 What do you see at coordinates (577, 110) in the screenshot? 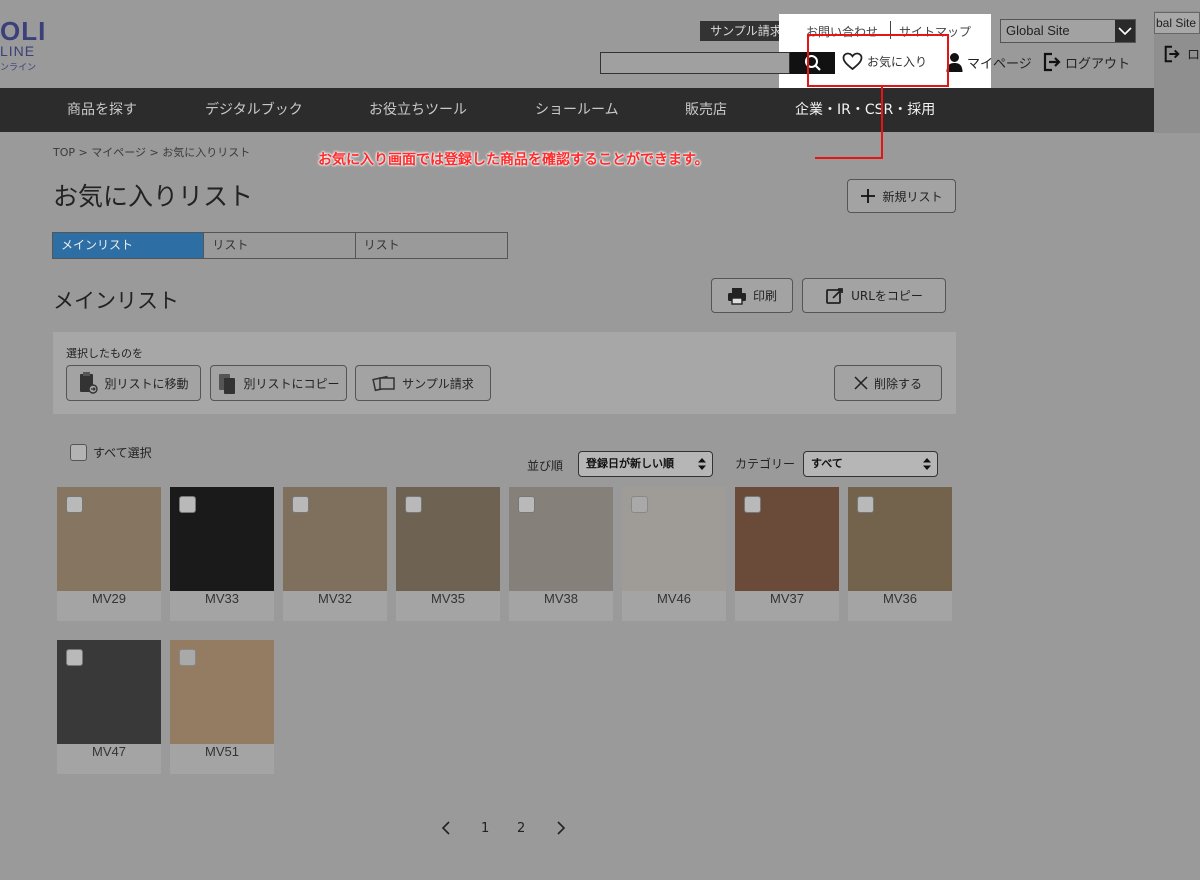
I see `nav-item-showroom: ショールーム` at bounding box center [577, 110].